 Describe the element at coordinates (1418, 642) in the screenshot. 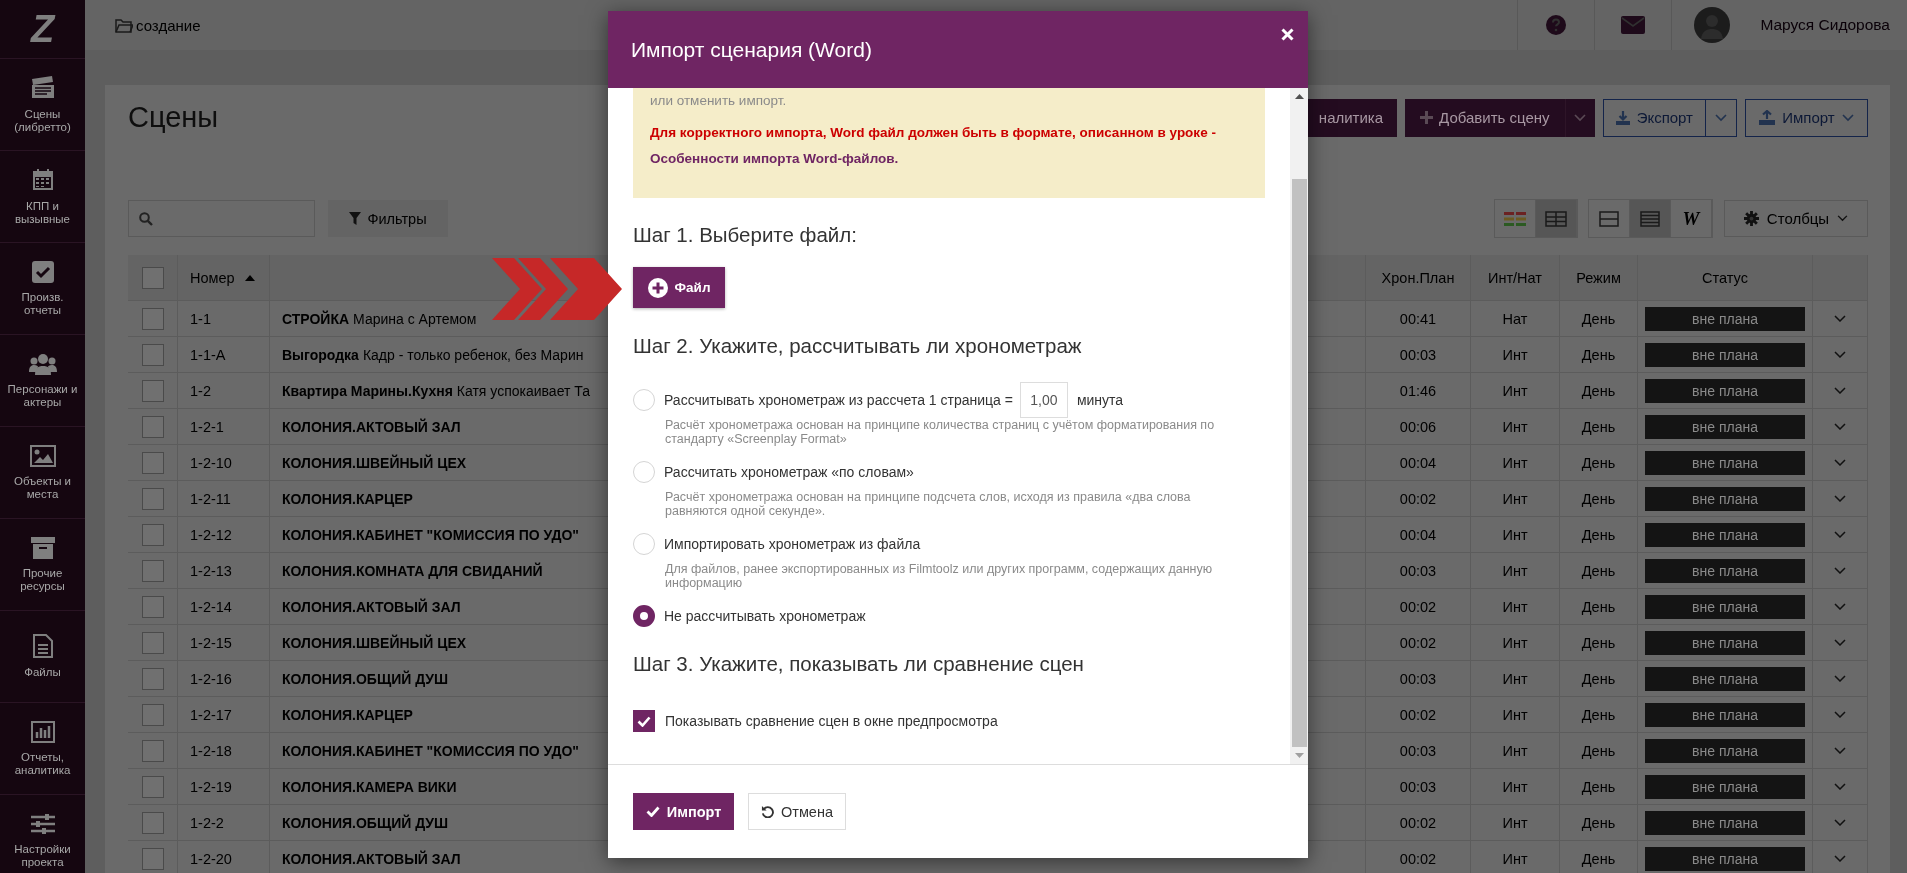

I see `table-cell: 00:02` at that location.